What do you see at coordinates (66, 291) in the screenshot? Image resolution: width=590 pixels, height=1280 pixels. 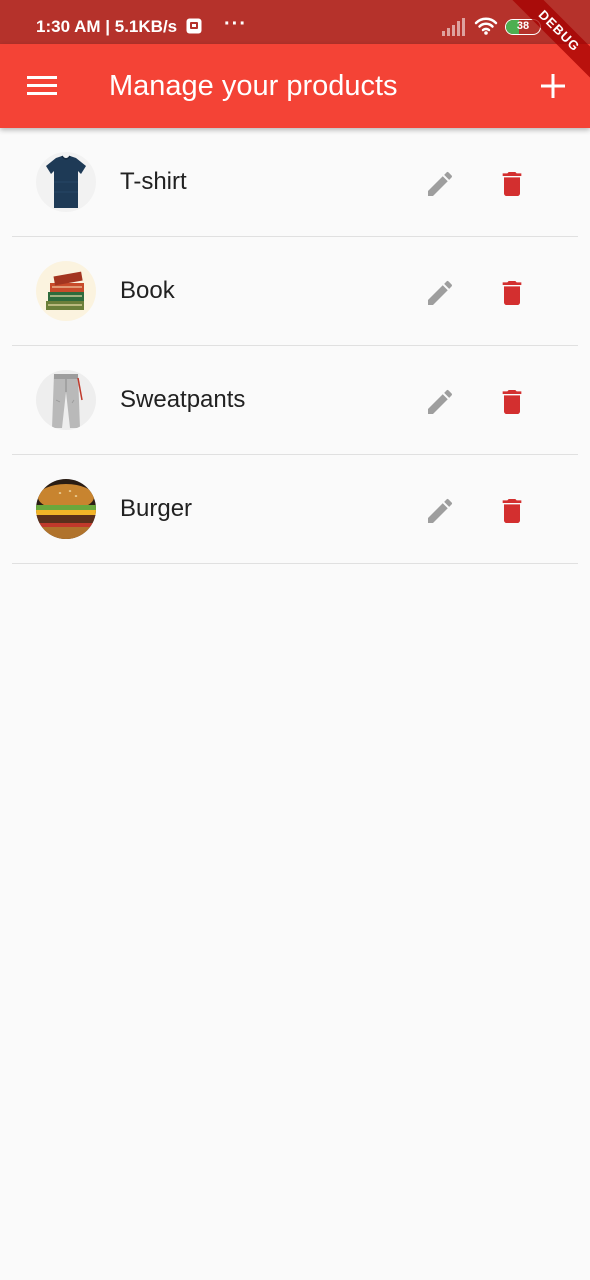 I see `books-thumbnail` at bounding box center [66, 291].